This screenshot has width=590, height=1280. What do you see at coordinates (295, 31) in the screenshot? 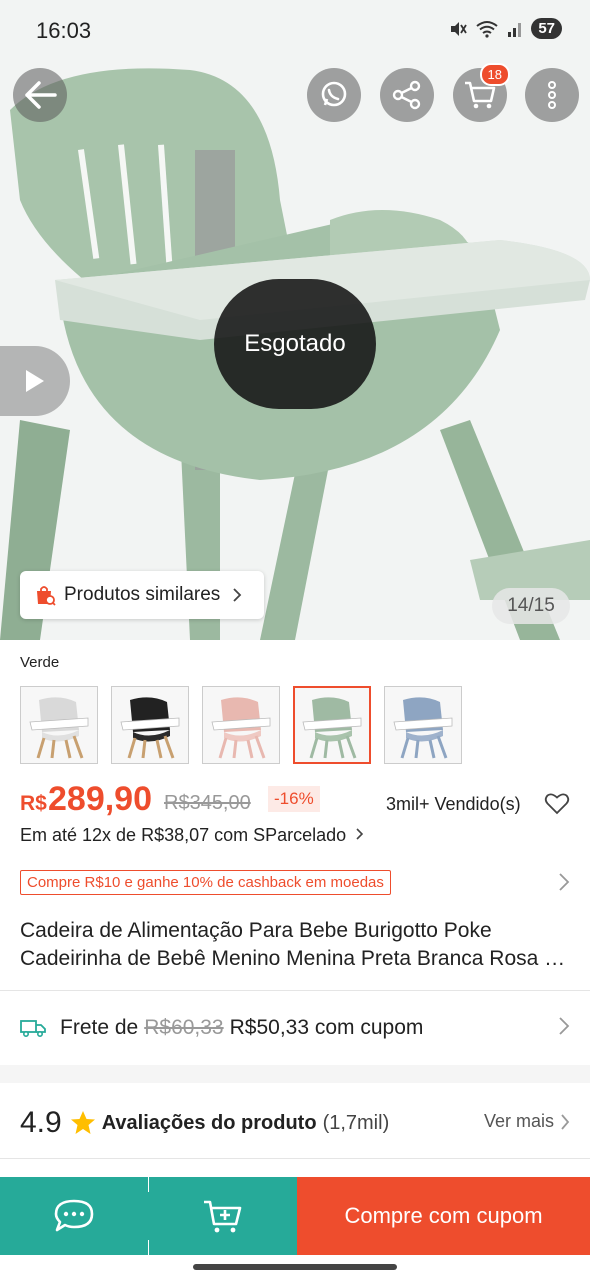
I see `status-bar: 16:03 57` at bounding box center [295, 31].